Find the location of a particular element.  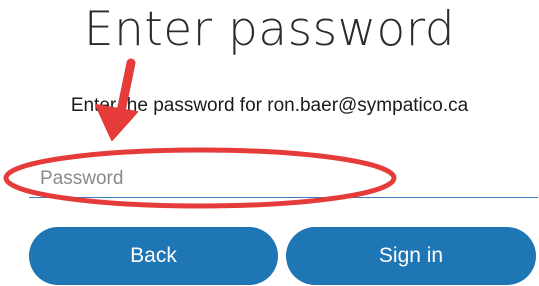

sign-in-button: Sign in is located at coordinates (411, 256).